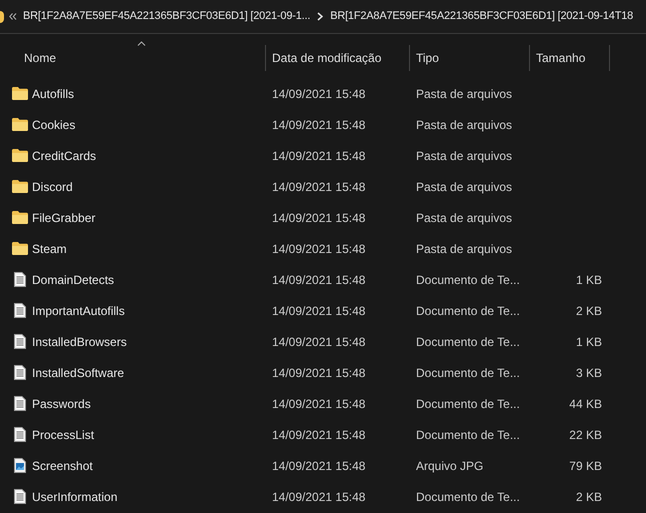 This screenshot has height=513, width=646. I want to click on size-cell-text: 79 KB, so click(585, 466).